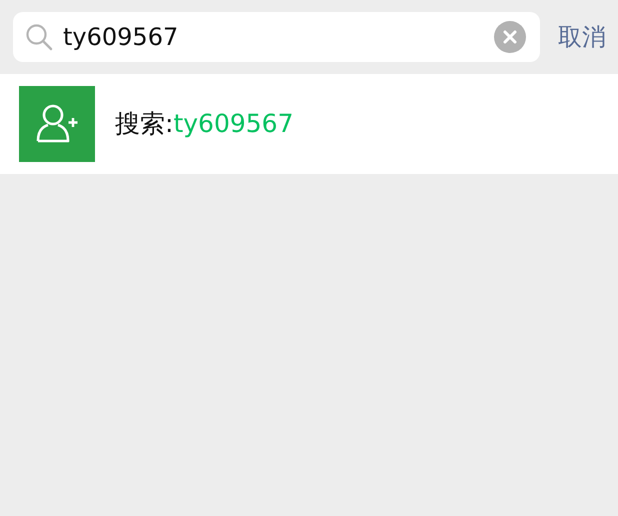  Describe the element at coordinates (39, 37) in the screenshot. I see `search-icon` at that location.